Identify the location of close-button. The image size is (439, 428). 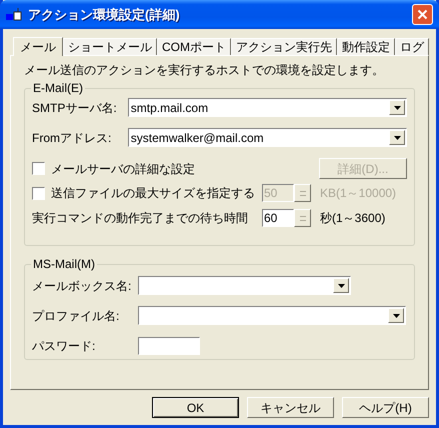
(422, 14).